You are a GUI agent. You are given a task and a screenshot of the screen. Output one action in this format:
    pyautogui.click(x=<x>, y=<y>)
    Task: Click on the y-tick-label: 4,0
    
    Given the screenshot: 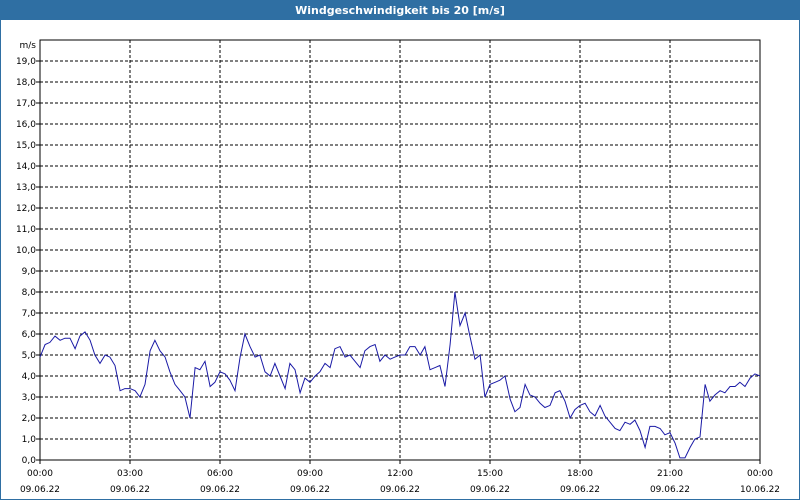 What is the action you would take?
    pyautogui.click(x=29, y=377)
    